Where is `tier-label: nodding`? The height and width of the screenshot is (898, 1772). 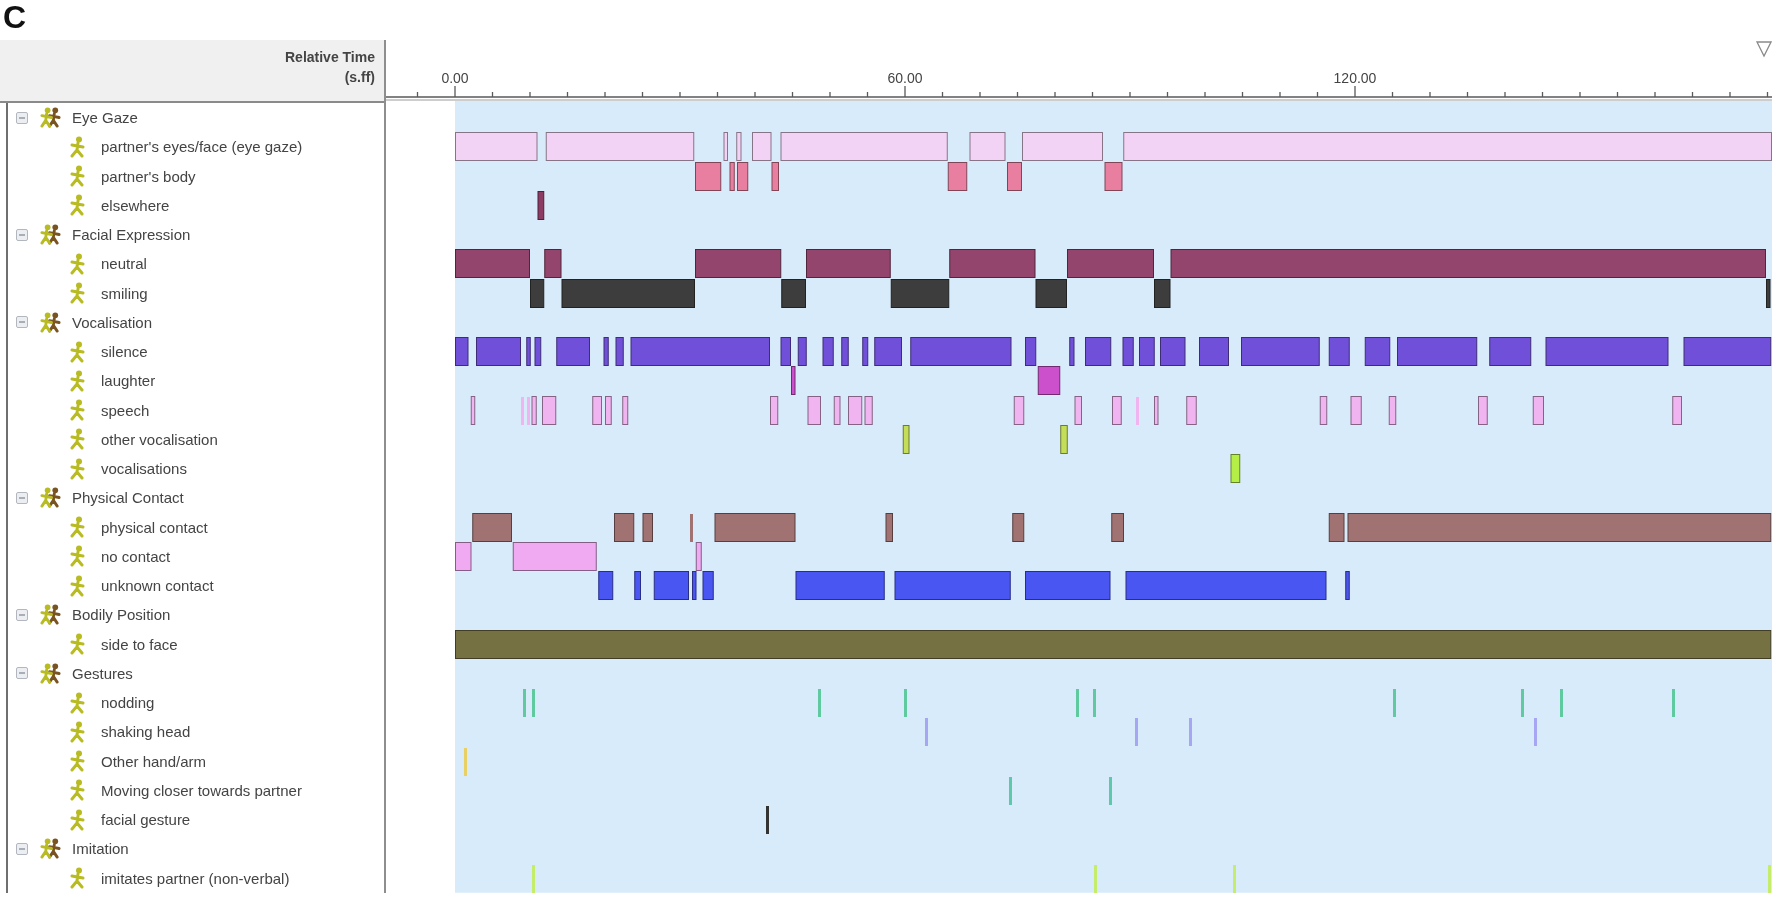
tier-label: nodding is located at coordinates (128, 703).